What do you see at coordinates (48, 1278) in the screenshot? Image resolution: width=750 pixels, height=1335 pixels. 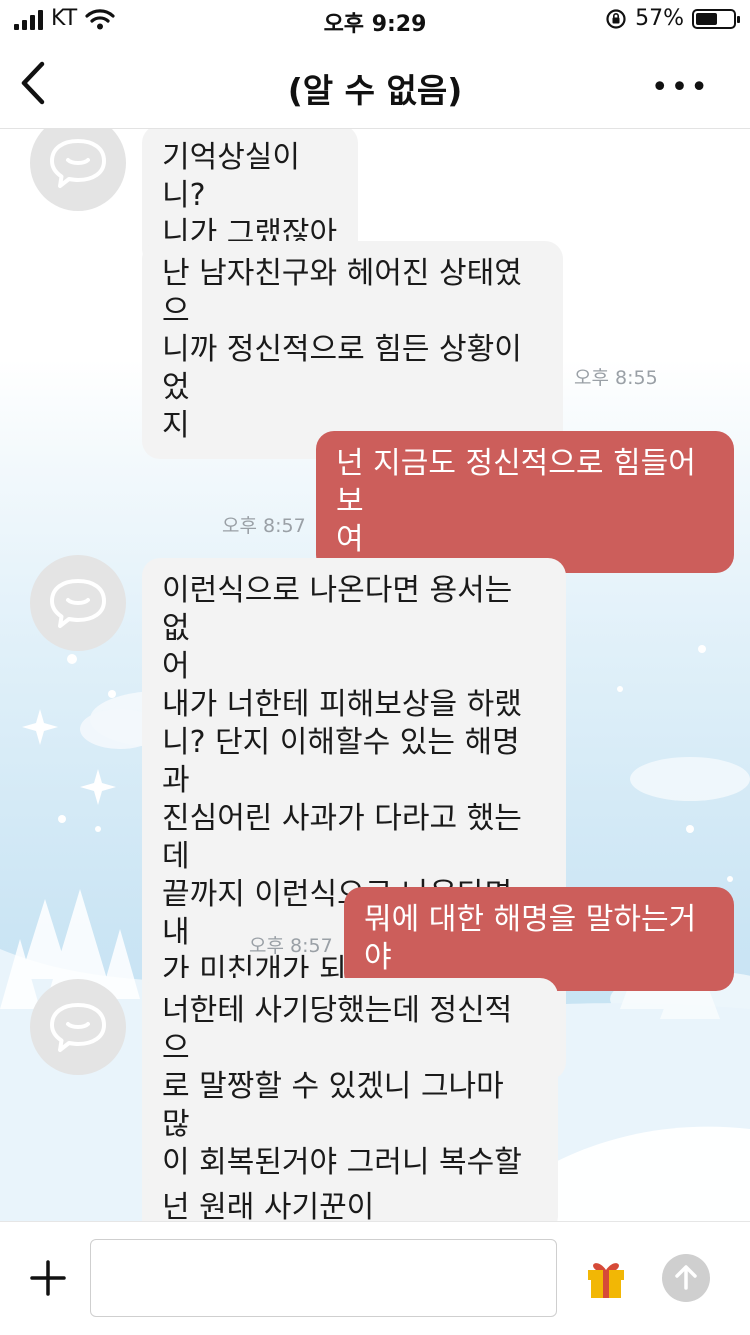 I see `plus-icon` at bounding box center [48, 1278].